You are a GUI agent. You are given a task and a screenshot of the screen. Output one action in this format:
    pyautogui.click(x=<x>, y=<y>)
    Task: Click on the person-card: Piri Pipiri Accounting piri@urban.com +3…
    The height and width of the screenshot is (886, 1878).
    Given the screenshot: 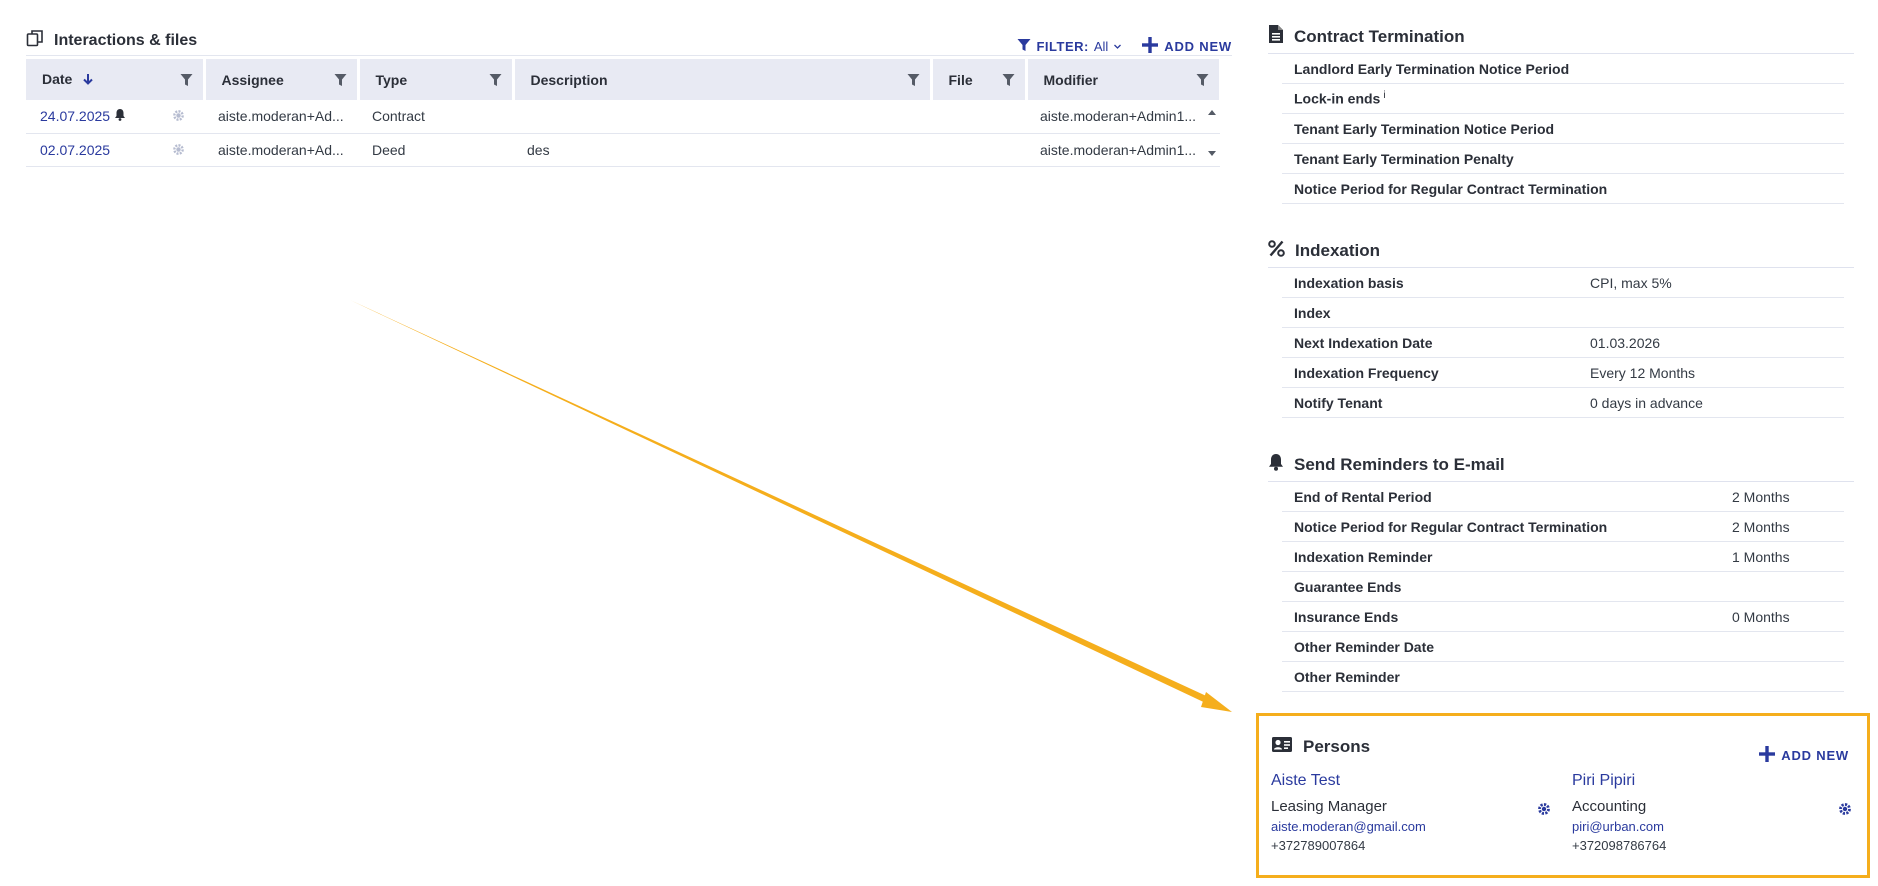 What is the action you would take?
    pyautogui.click(x=1712, y=812)
    